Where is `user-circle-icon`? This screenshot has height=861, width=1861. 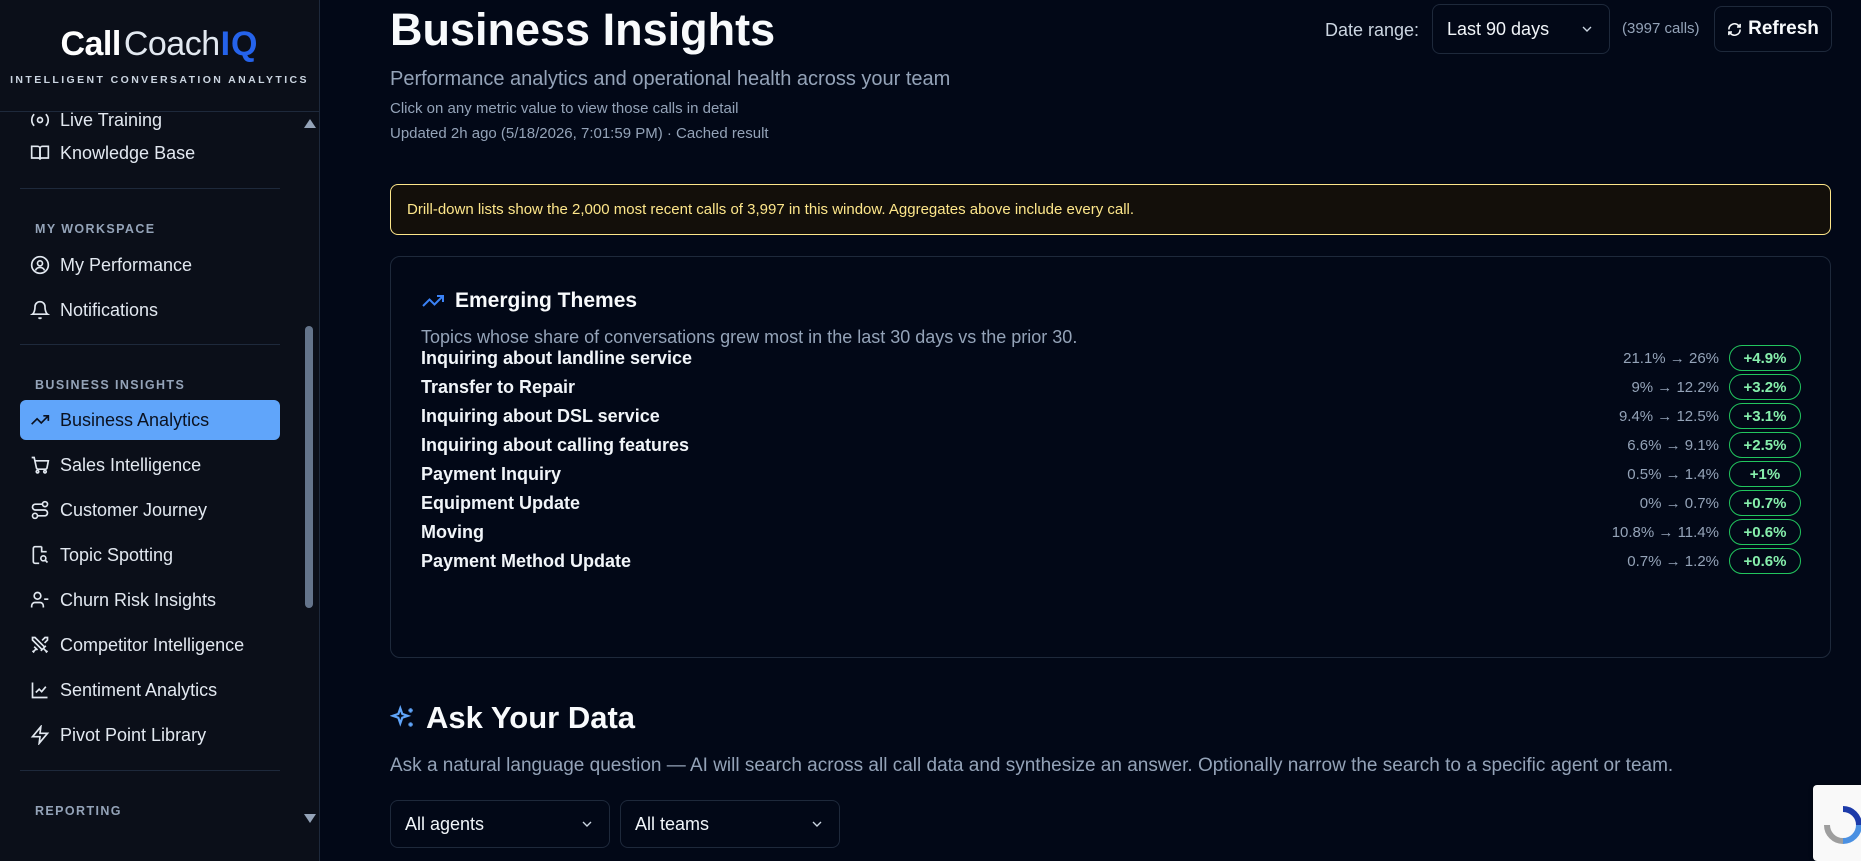 user-circle-icon is located at coordinates (40, 265).